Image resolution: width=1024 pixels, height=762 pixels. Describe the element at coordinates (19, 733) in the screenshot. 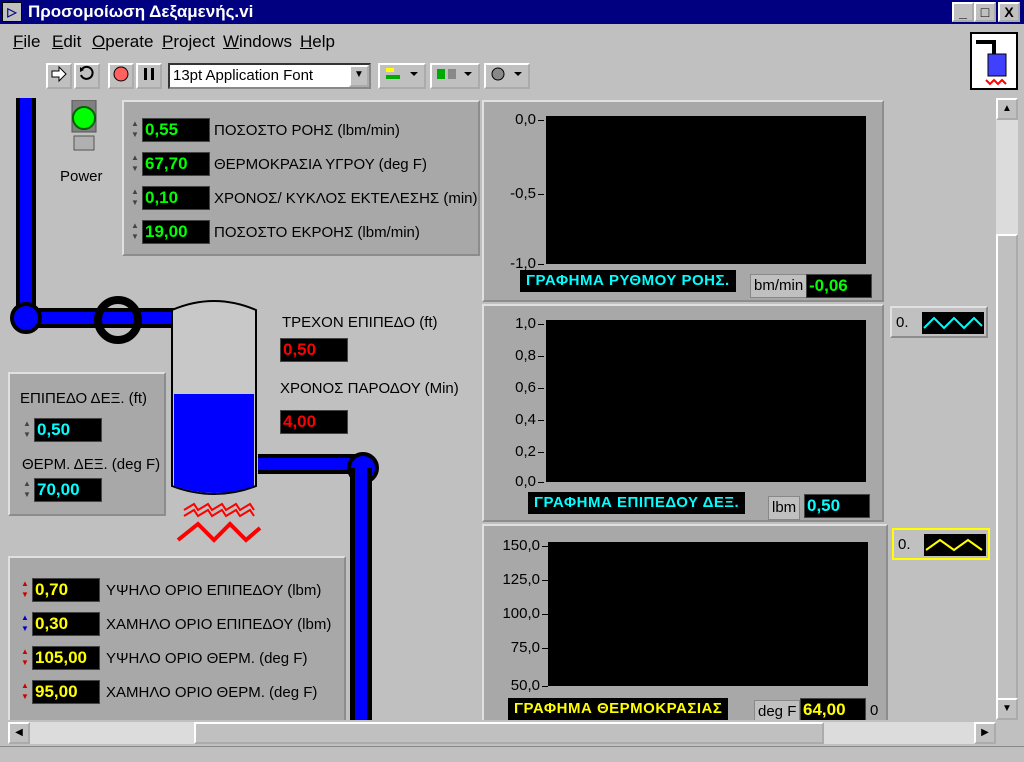

I see `scroll-left-icon: ◀` at that location.